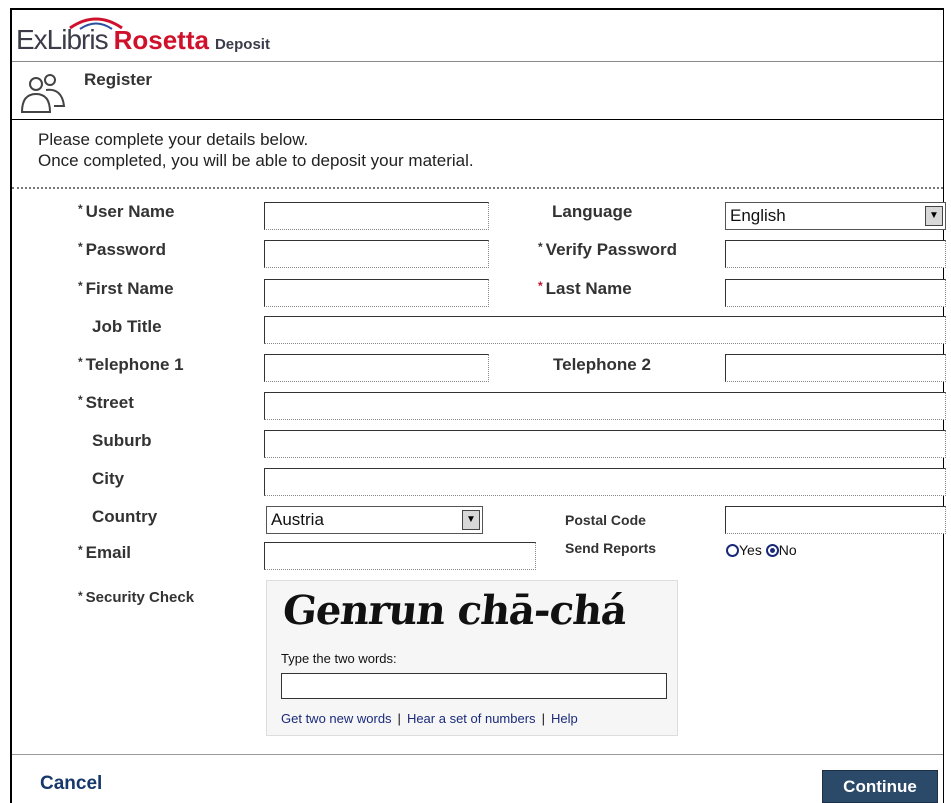 This screenshot has height=803, width=951. What do you see at coordinates (585, 288) in the screenshot?
I see `last-name-label: * Last Name` at bounding box center [585, 288].